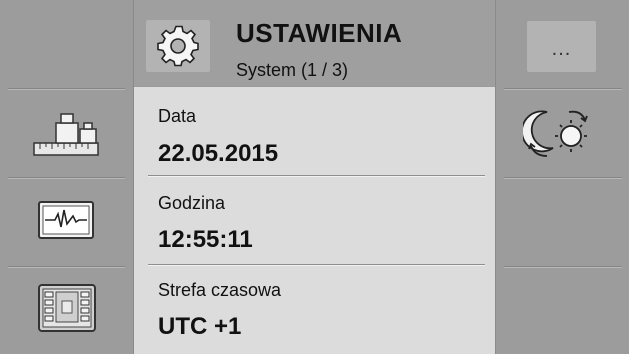 This screenshot has height=354, width=629. I want to click on weighing-button, so click(66, 134).